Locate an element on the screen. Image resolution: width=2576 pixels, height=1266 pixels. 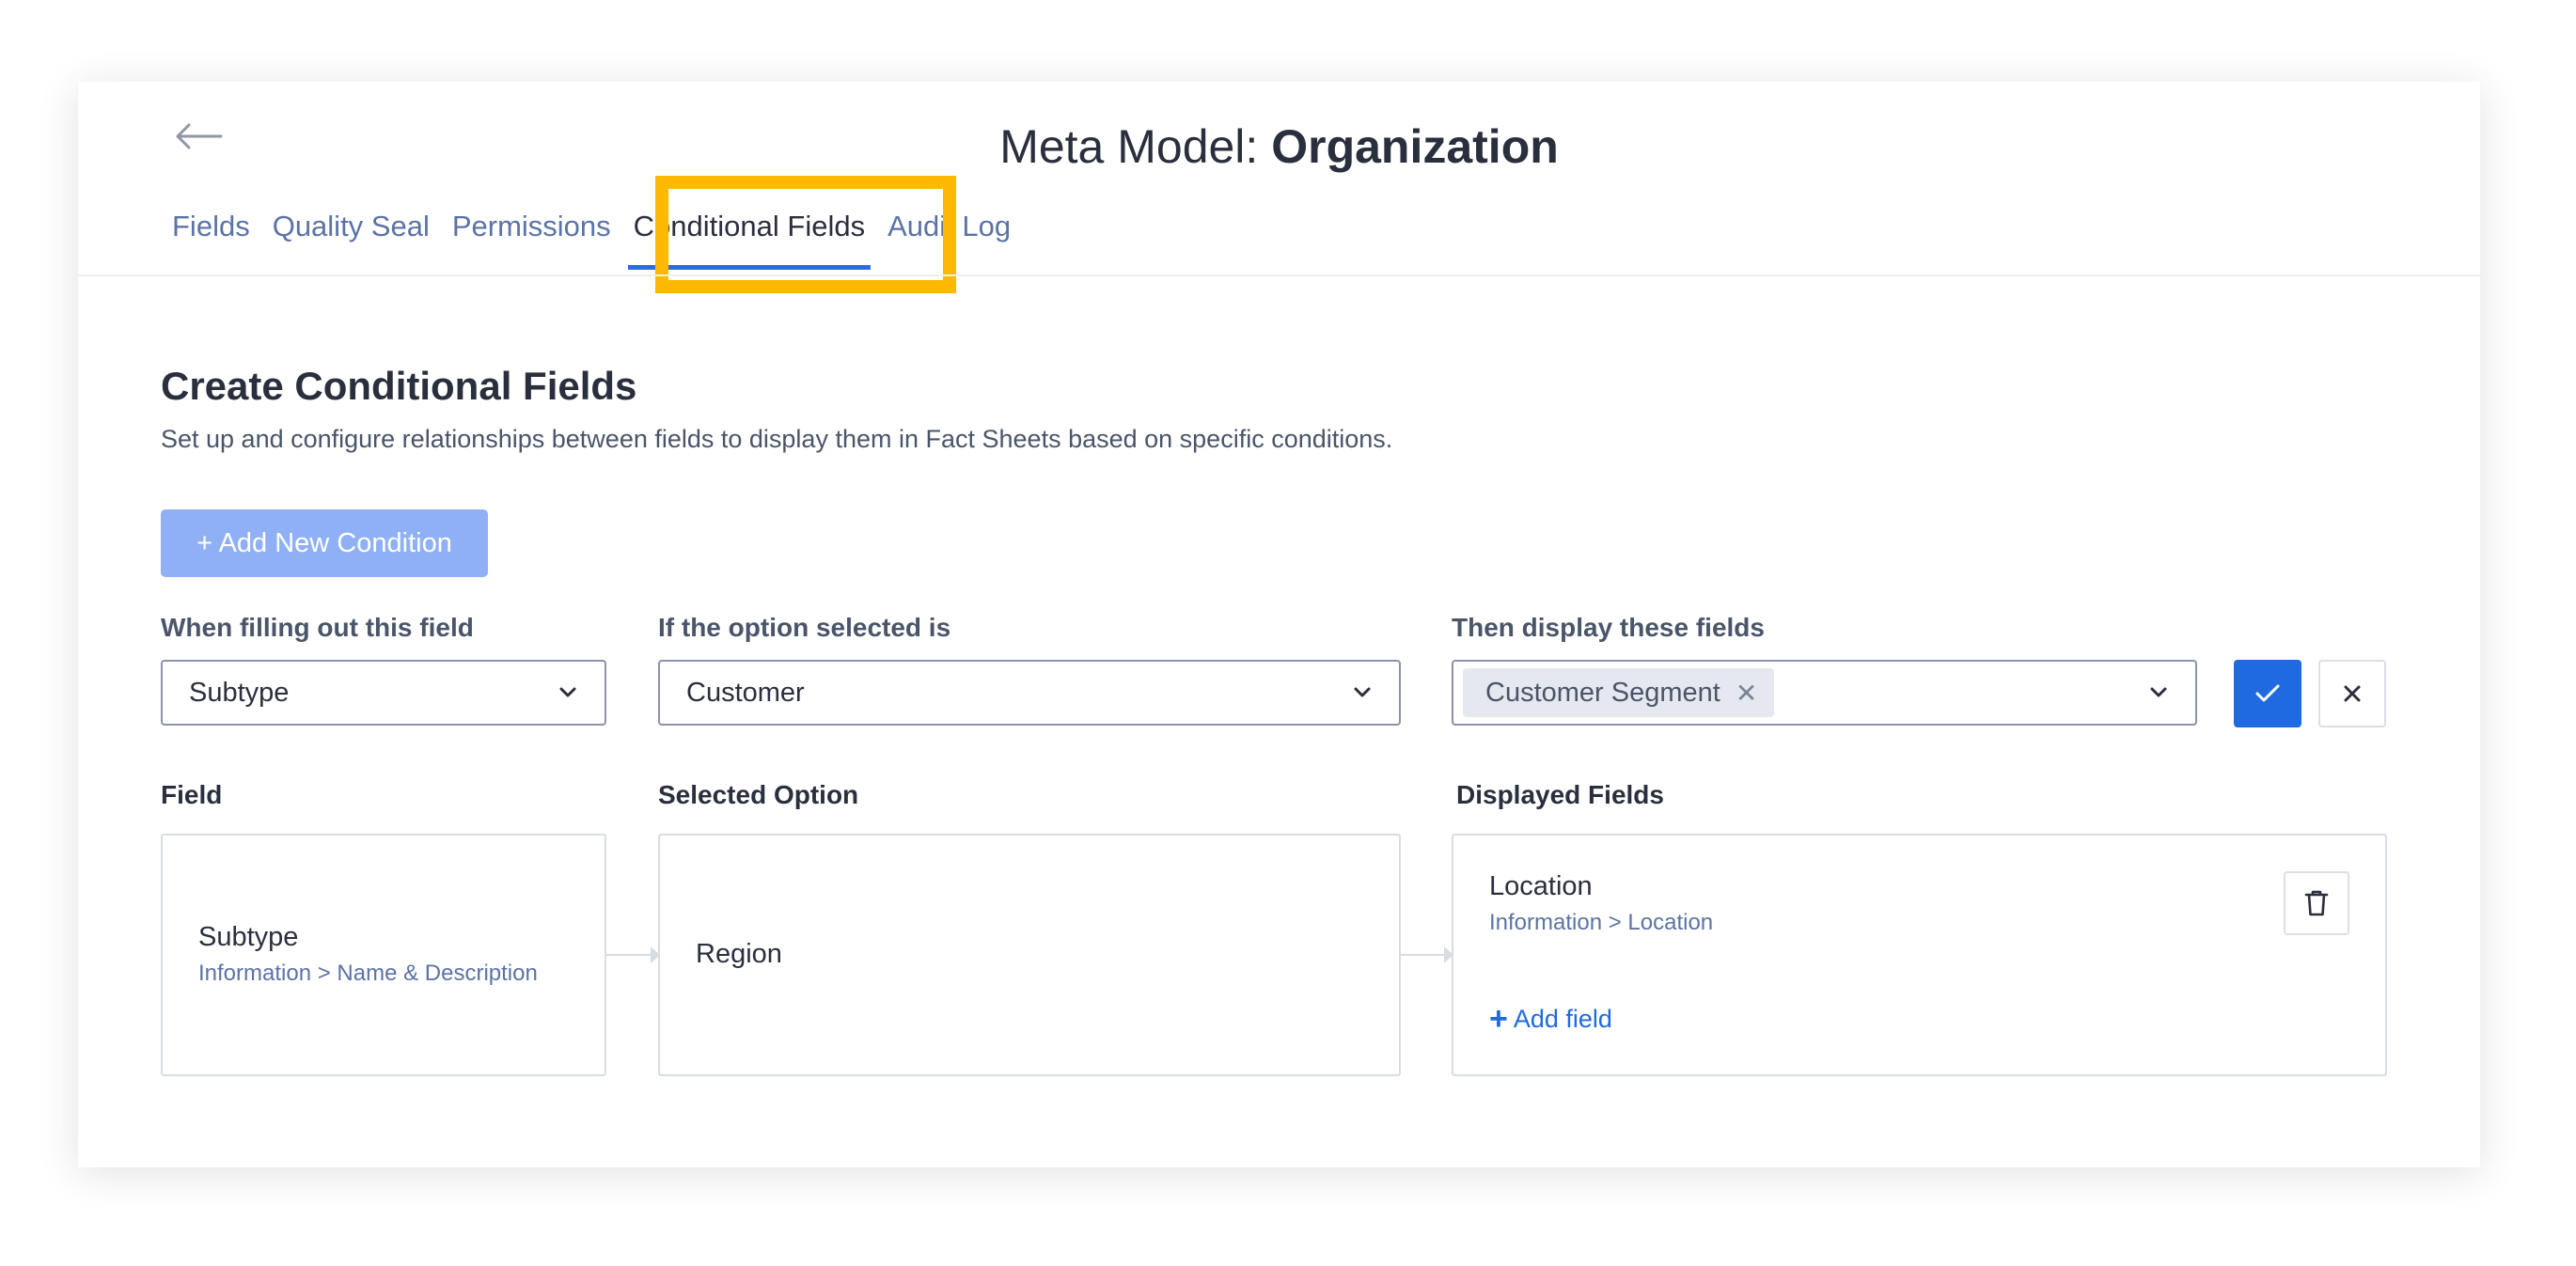
condition-option-box: Region is located at coordinates (1029, 955).